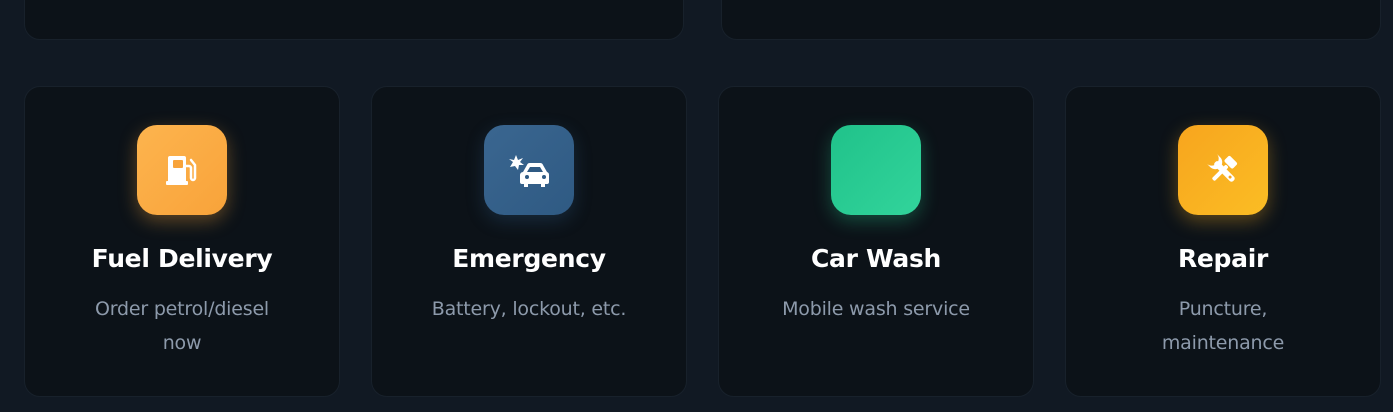 This screenshot has width=1393, height=412. Describe the element at coordinates (876, 170) in the screenshot. I see `car-wash-icon-tile` at that location.